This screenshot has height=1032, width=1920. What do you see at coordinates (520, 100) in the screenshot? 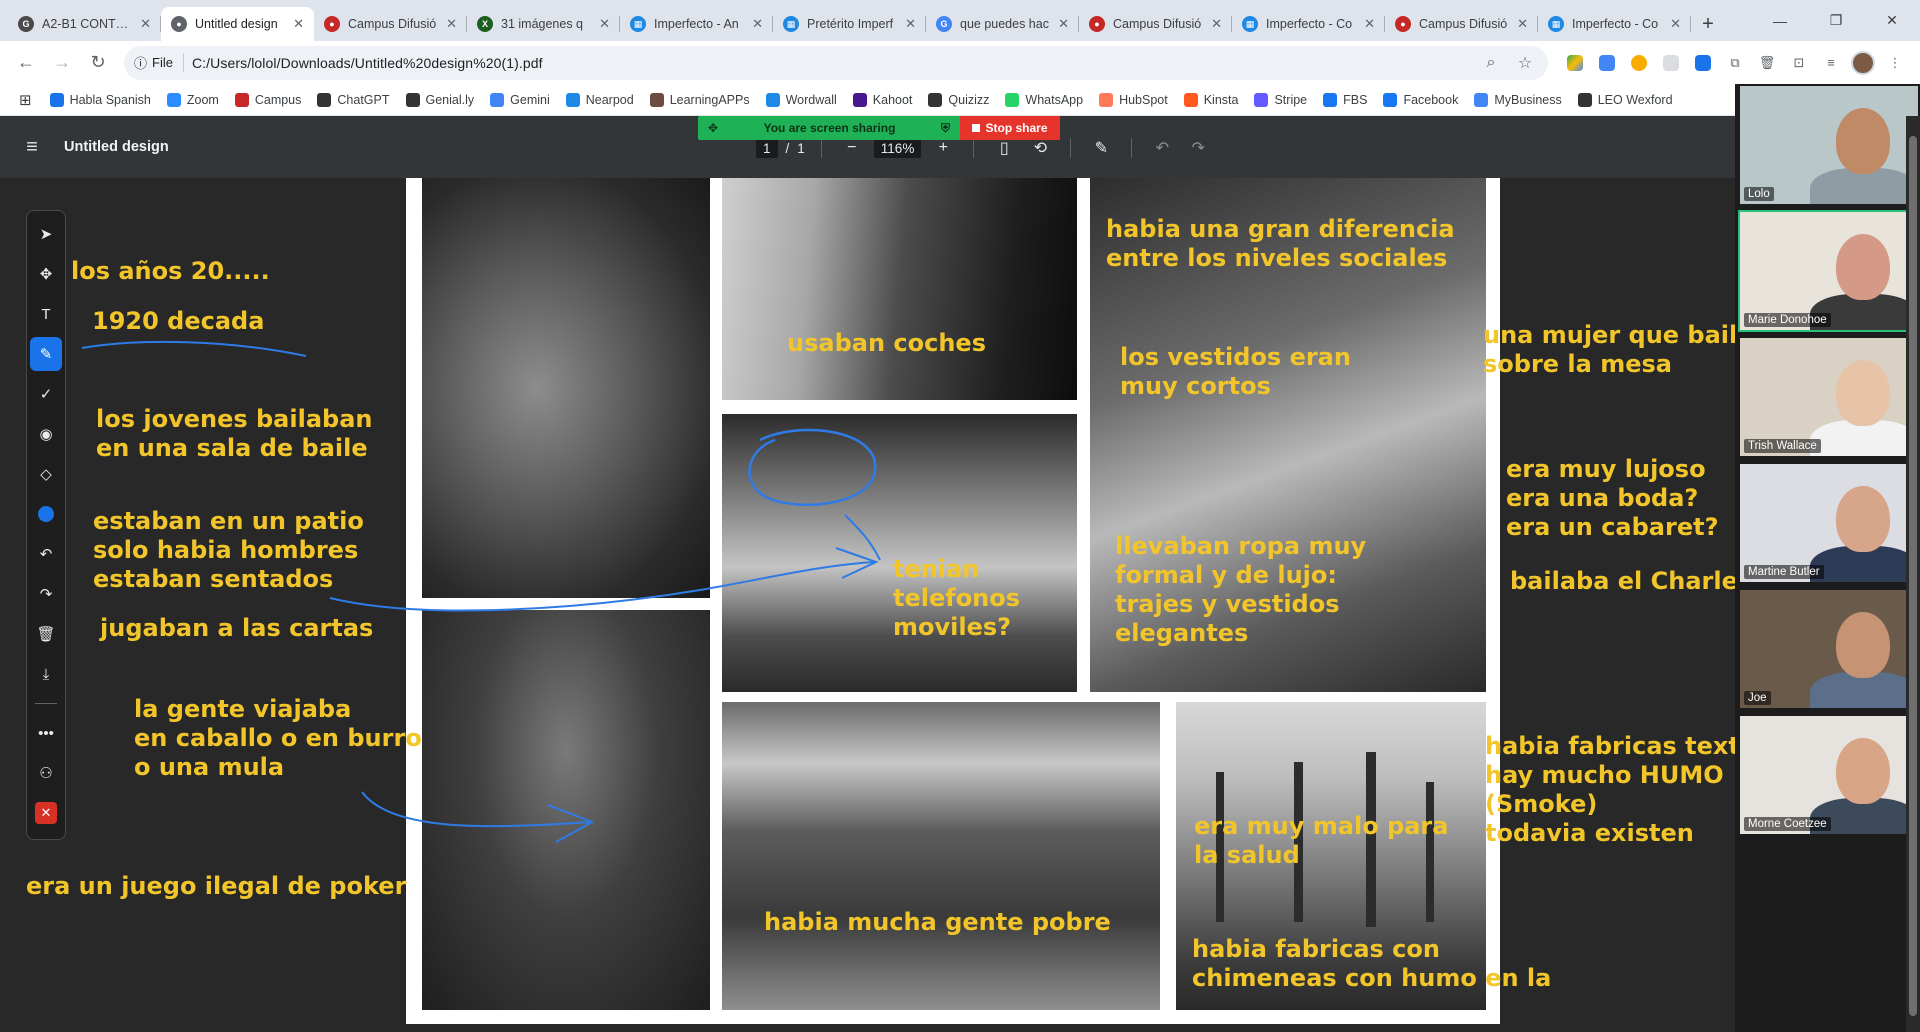
I see `bookmark-item: Gemini` at bounding box center [520, 100].